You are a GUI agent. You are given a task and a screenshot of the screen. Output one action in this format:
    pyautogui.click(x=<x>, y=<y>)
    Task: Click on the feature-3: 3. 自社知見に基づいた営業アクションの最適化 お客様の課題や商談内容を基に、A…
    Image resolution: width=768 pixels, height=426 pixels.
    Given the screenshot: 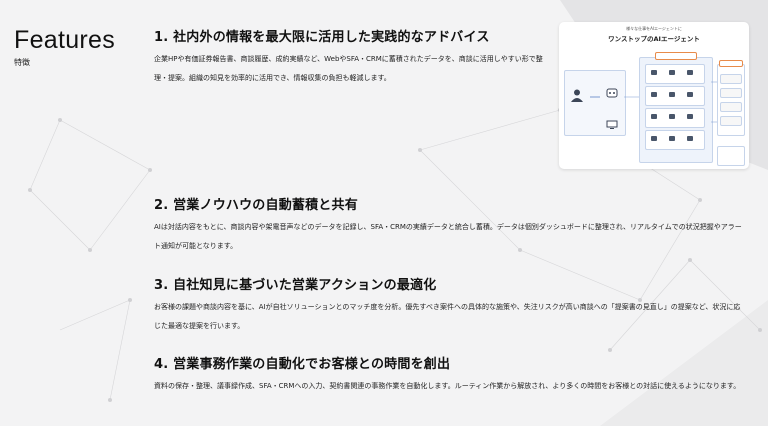 What is the action you would take?
    pyautogui.click(x=449, y=305)
    